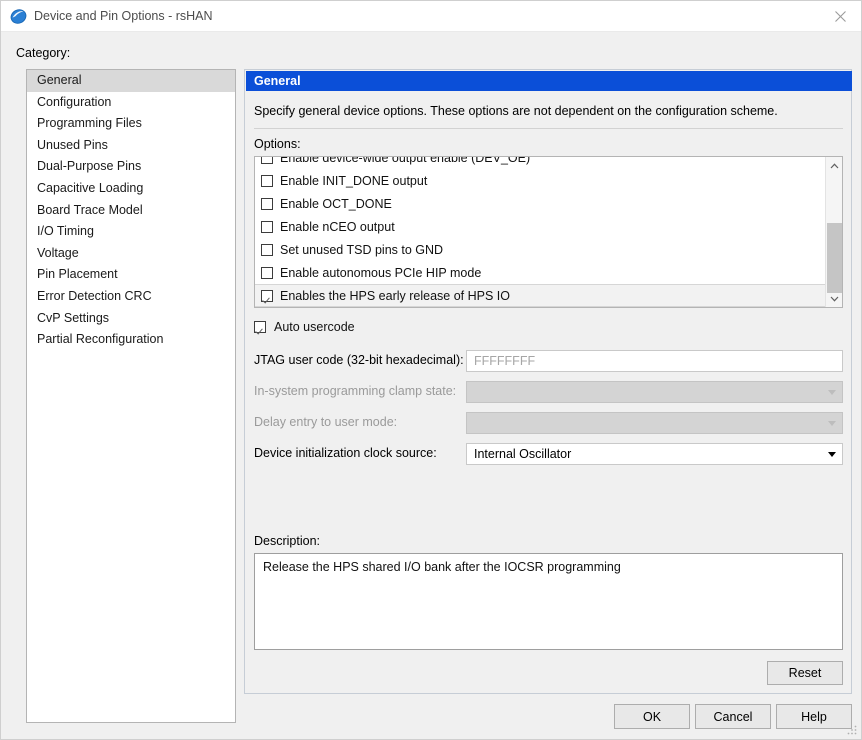 The image size is (862, 740). I want to click on cancel-button: Cancel, so click(733, 716).